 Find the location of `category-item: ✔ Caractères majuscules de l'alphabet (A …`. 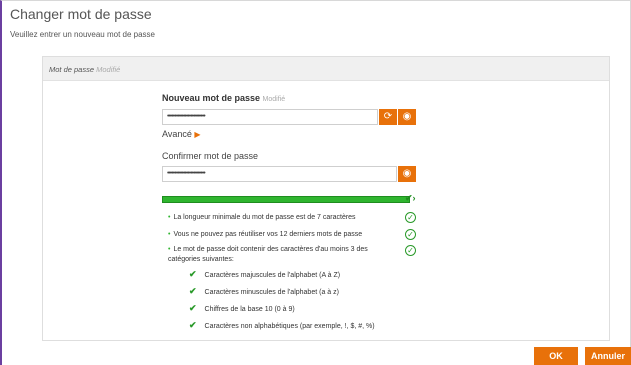

category-item: ✔ Caractères majuscules de l'alphabet (A … is located at coordinates (265, 274).